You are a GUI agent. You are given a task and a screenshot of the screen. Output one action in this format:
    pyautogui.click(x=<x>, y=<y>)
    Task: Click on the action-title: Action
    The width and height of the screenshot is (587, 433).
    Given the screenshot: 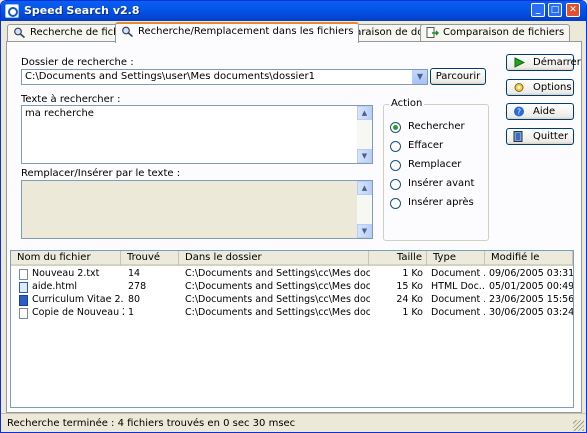 What is the action you would take?
    pyautogui.click(x=407, y=103)
    